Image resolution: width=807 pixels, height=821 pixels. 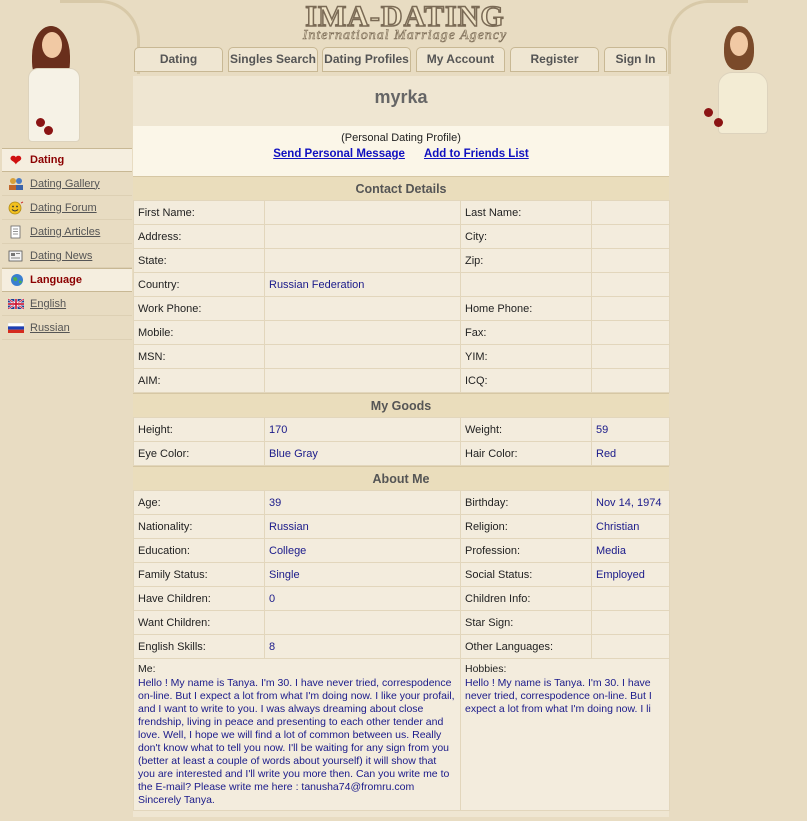 What do you see at coordinates (401, 101) in the screenshot?
I see `profile-name: myrka` at bounding box center [401, 101].